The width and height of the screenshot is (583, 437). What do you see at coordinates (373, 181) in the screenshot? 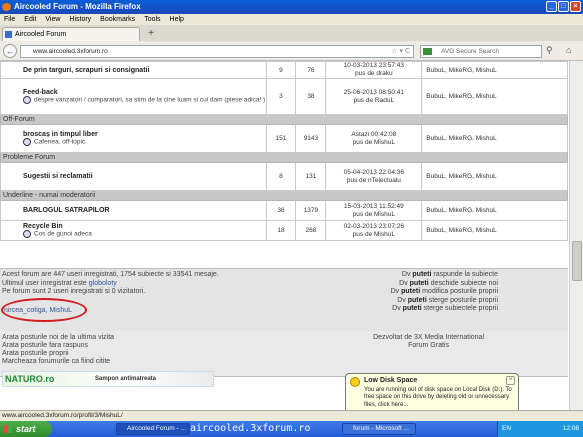
I see `last-post-author: pus de nTelectualu` at bounding box center [373, 181].